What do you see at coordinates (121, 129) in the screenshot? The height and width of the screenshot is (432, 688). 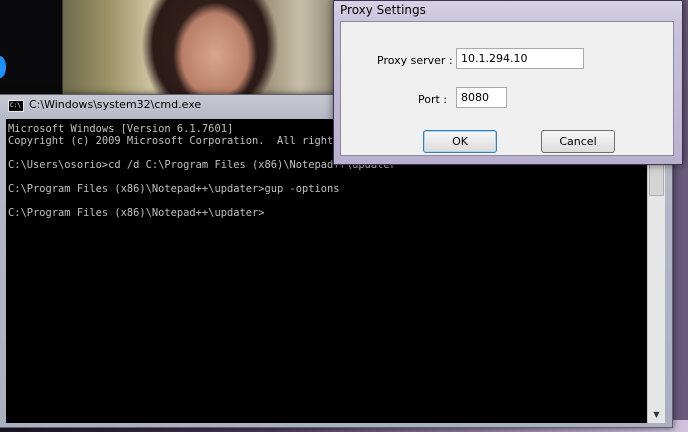 I see `console-line: Microsoft Windows [Version 6.1.7601]` at bounding box center [121, 129].